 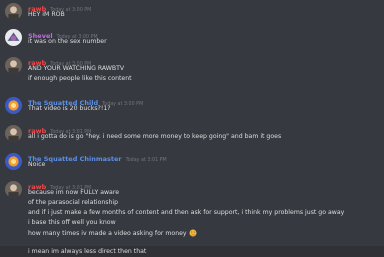 I want to click on message-text: because im now FULLY aware, so click(x=74, y=192).